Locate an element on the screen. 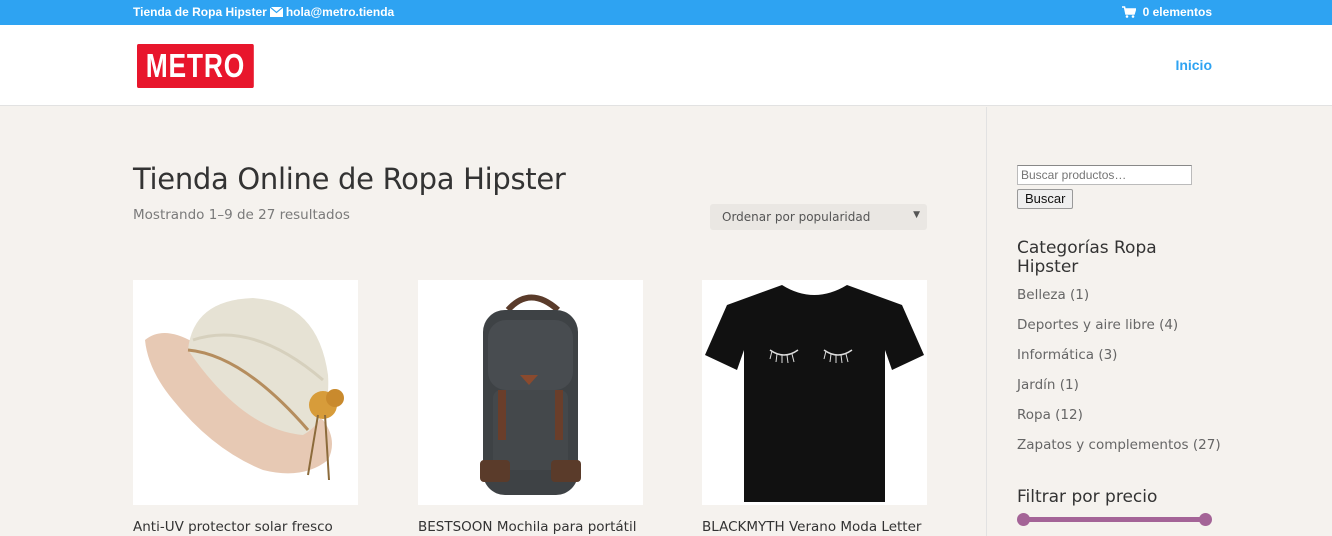  price-slider-min-handle is located at coordinates (1023, 519).